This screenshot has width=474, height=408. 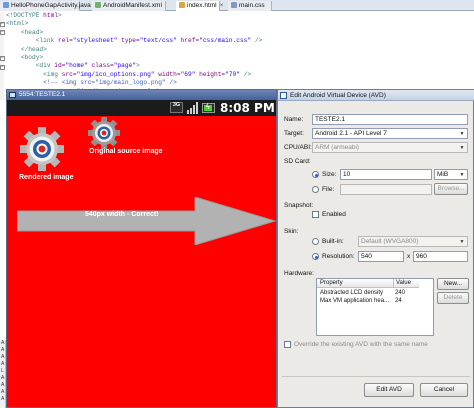 What do you see at coordinates (315, 174) in the screenshot?
I see `size-radio` at bounding box center [315, 174].